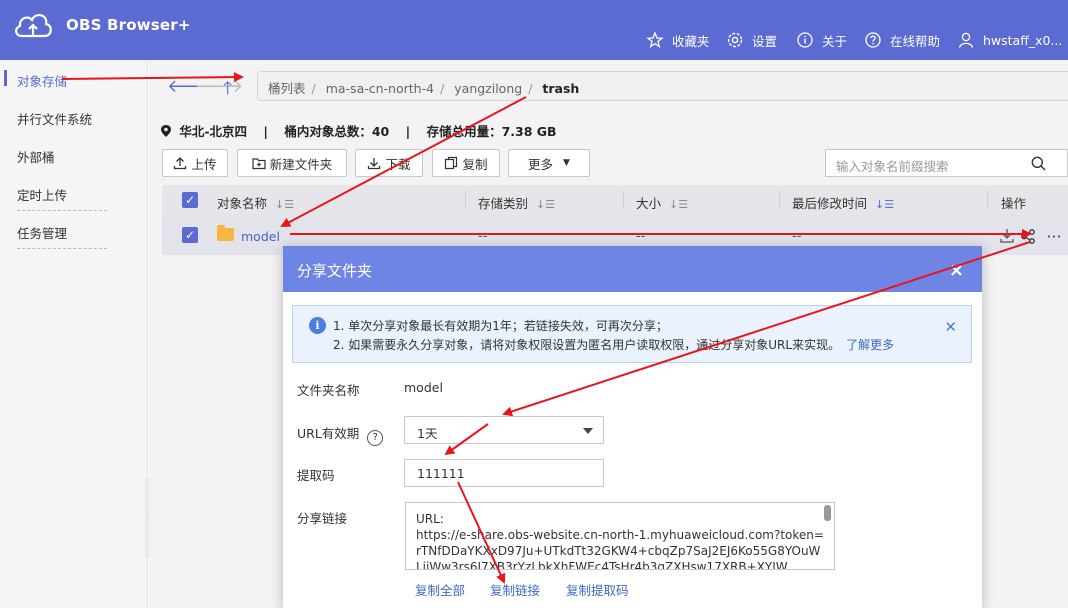  I want to click on breadcrumb-item: 桶列表, so click(287, 88).